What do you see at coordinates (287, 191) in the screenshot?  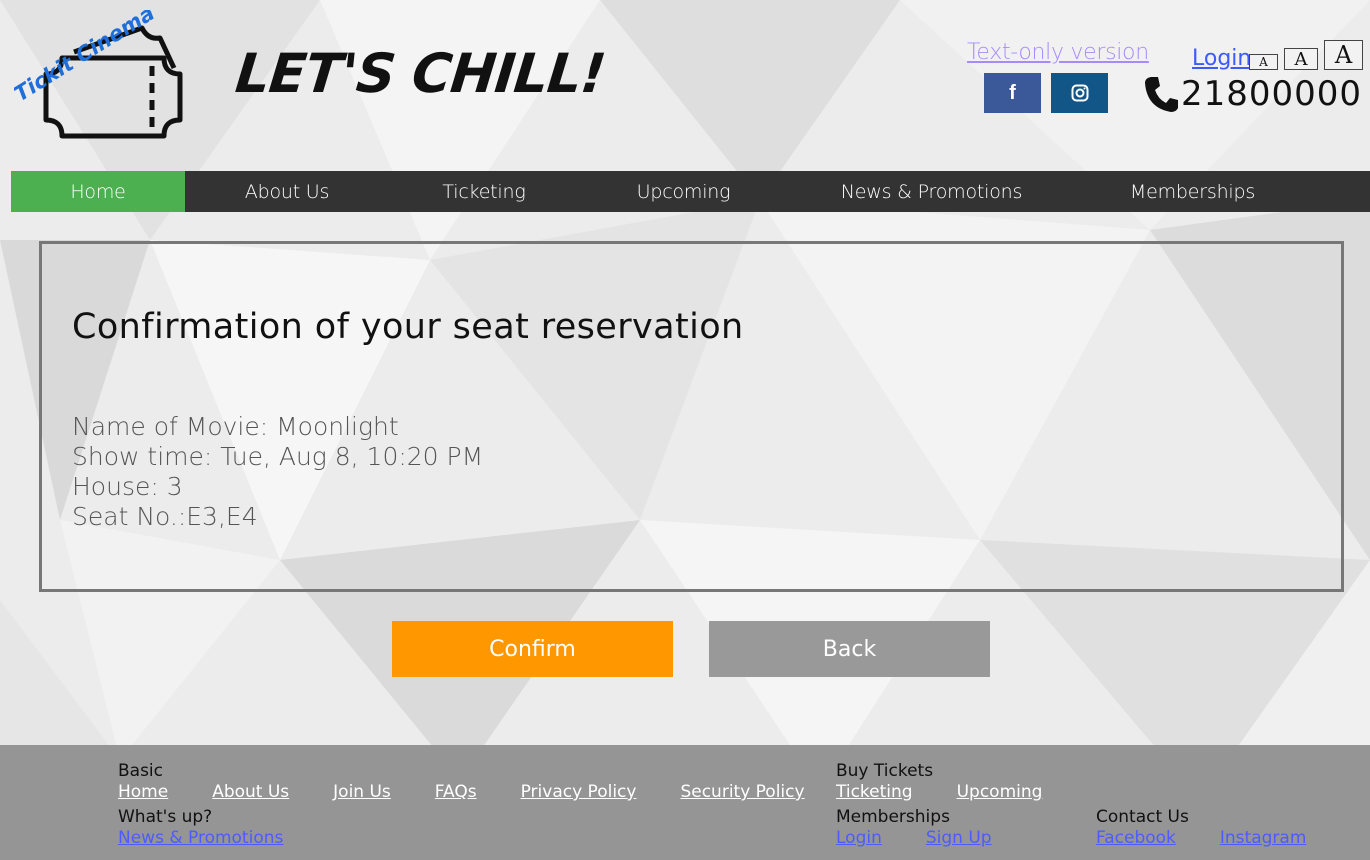 I see `nav-about-us: About Us` at bounding box center [287, 191].